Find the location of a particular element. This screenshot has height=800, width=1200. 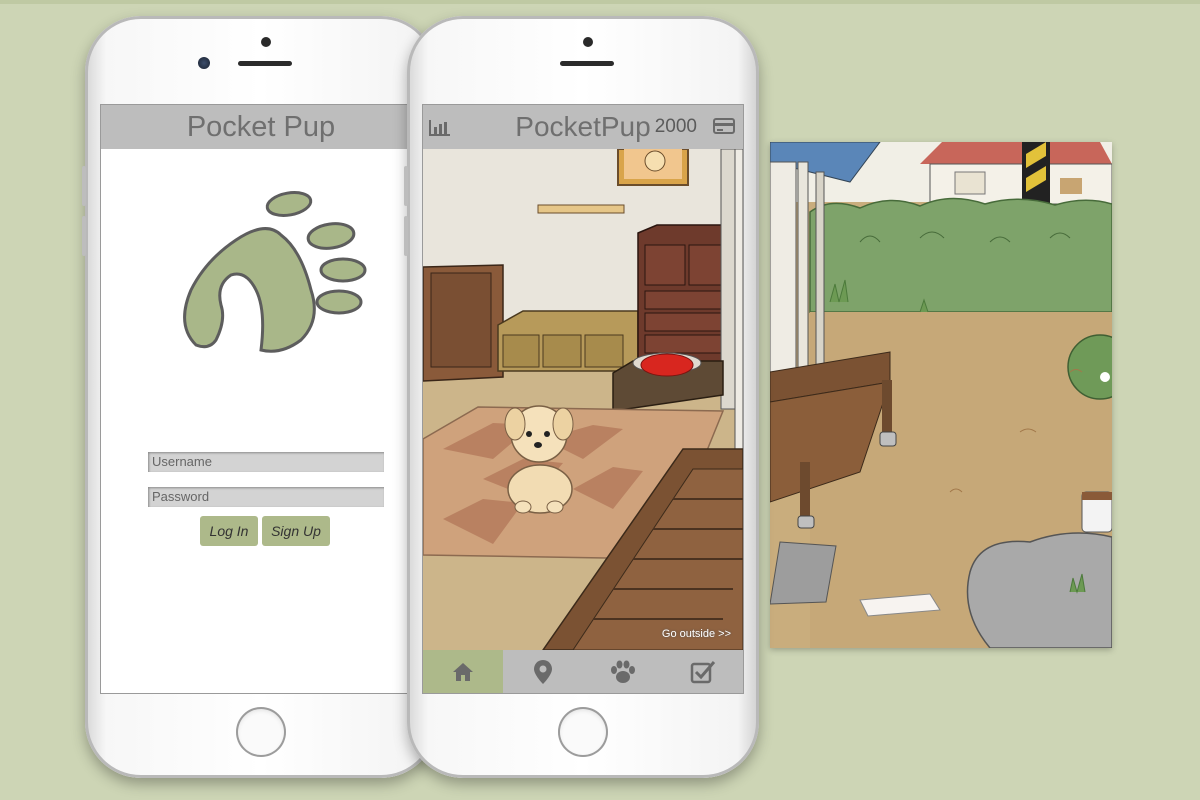

password-input is located at coordinates (266, 497).